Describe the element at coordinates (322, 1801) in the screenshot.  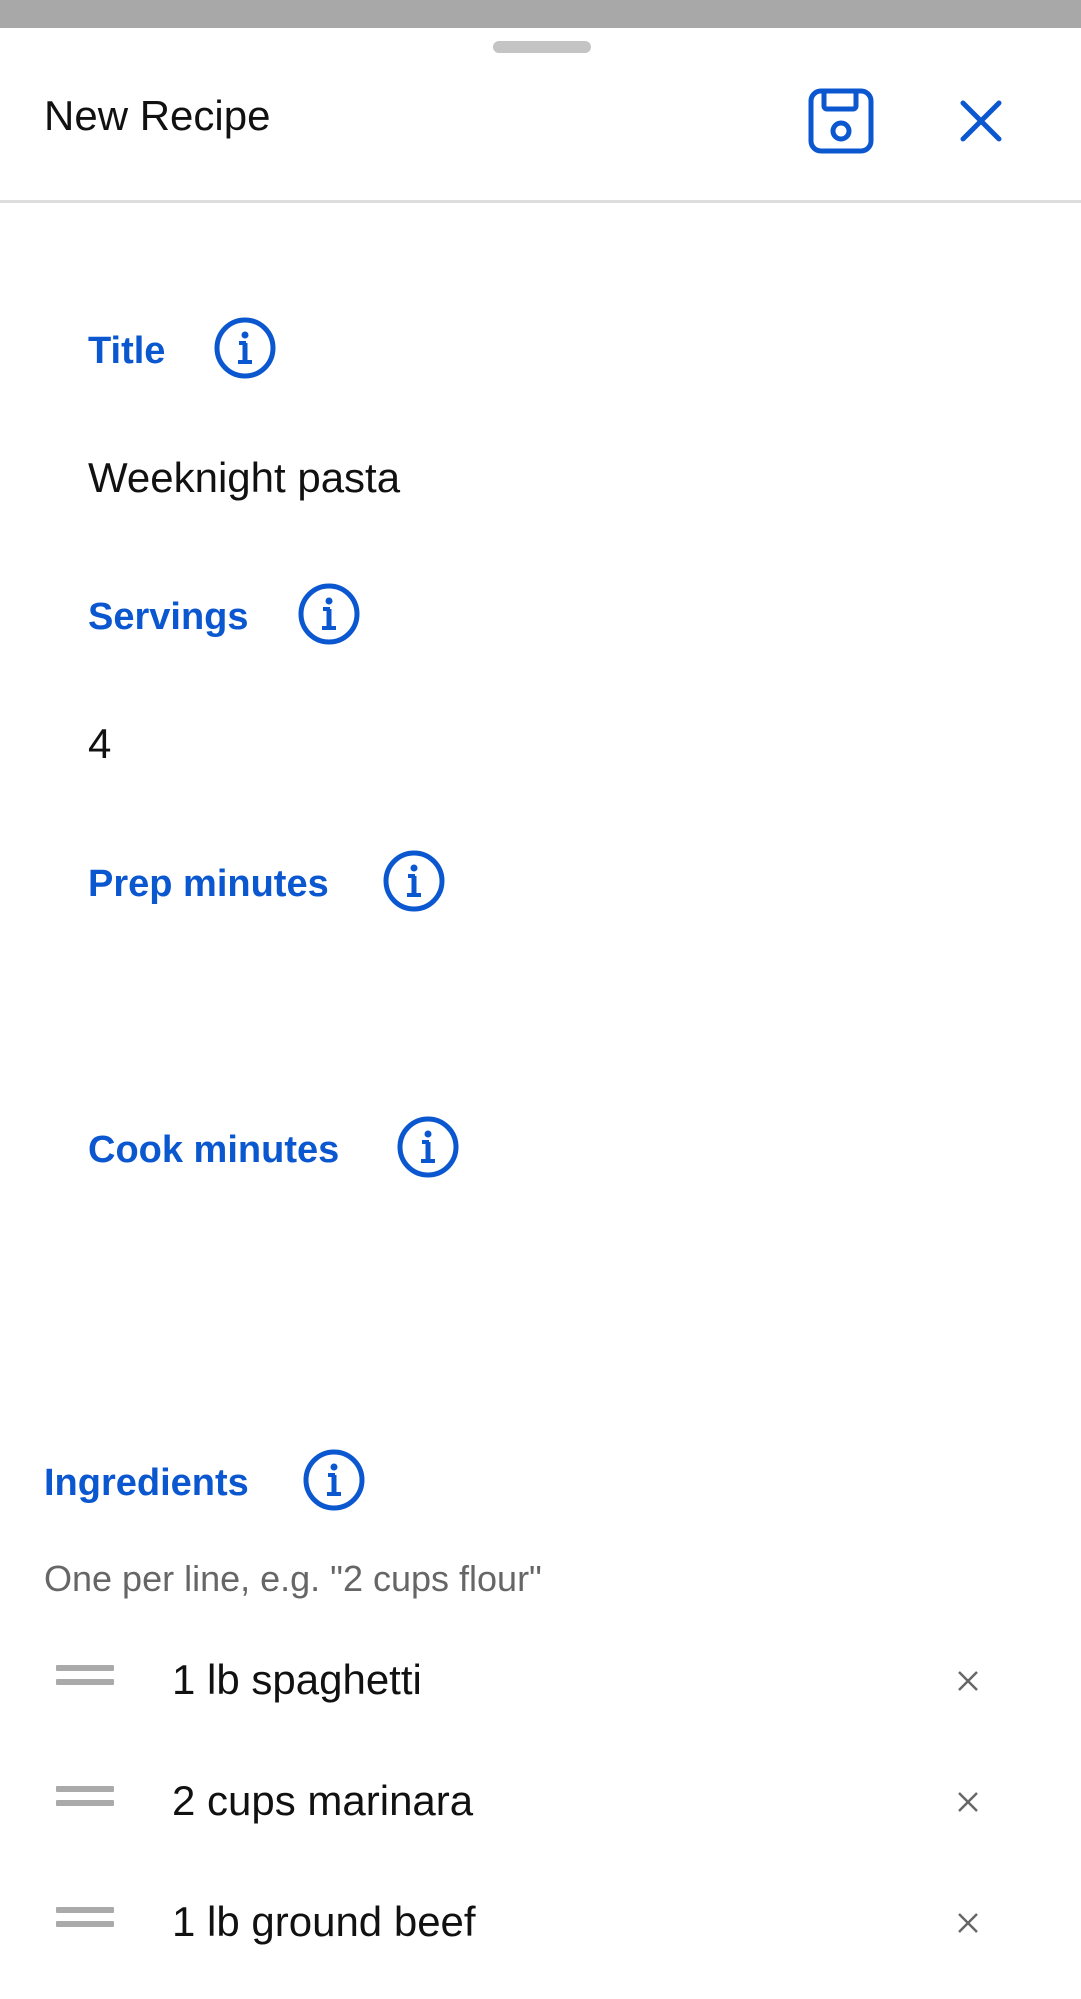
I see `ingredient-input: 2 cups marinara` at that location.